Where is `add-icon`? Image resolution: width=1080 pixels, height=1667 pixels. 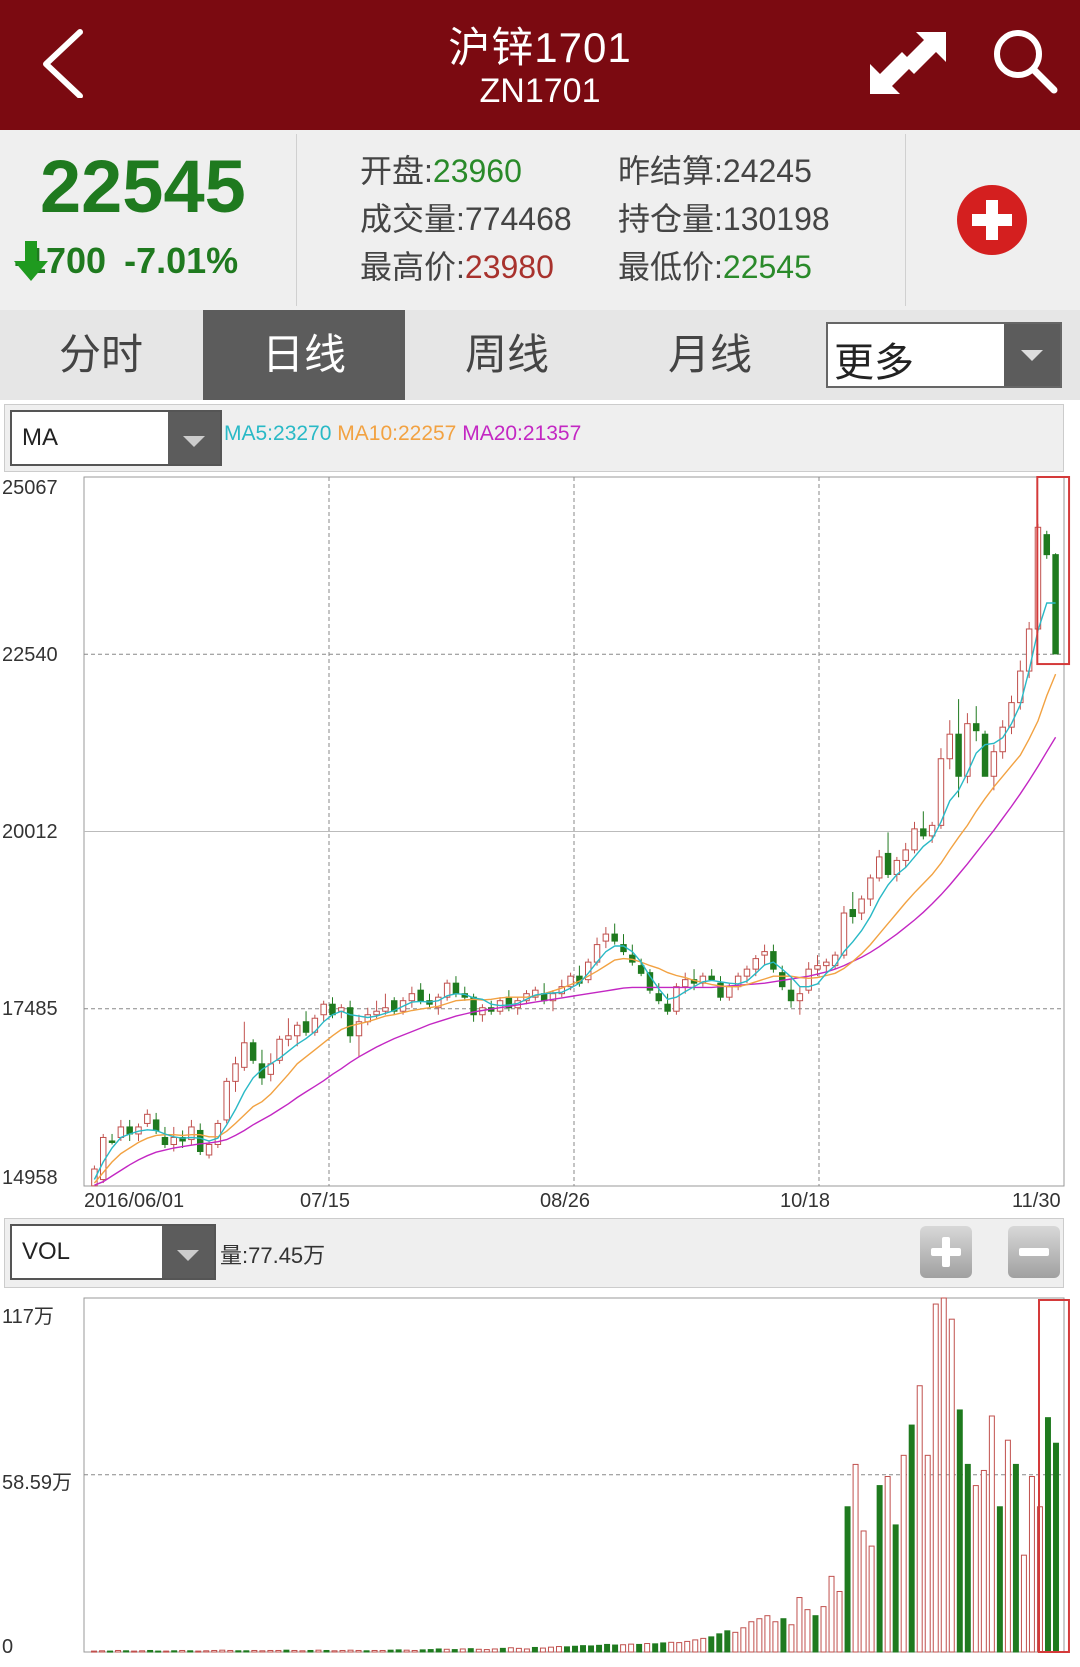 add-icon is located at coordinates (992, 220).